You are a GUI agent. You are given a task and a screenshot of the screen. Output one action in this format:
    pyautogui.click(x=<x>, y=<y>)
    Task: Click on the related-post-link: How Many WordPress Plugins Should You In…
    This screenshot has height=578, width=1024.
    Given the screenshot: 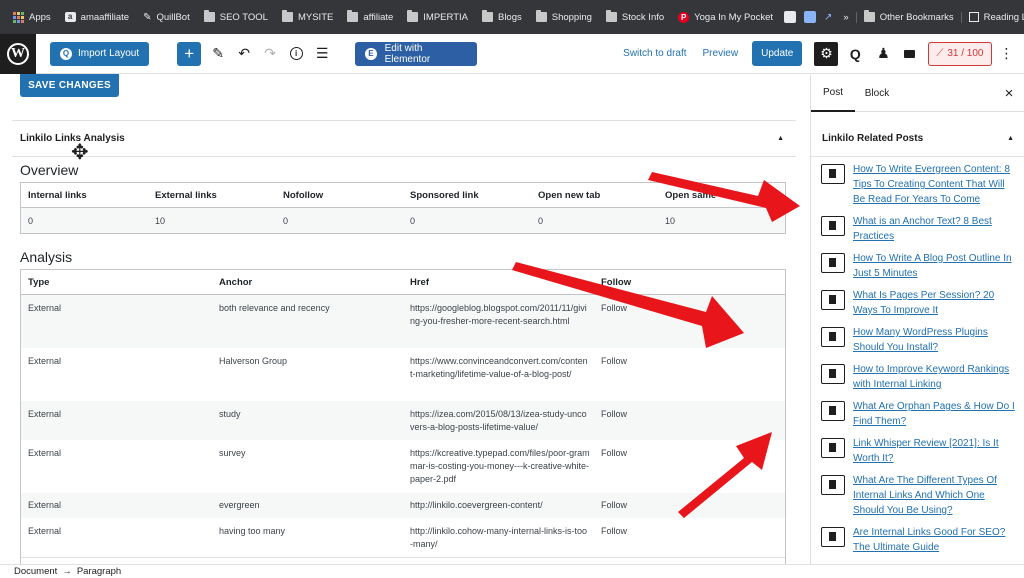 What is the action you would take?
    pyautogui.click(x=935, y=340)
    